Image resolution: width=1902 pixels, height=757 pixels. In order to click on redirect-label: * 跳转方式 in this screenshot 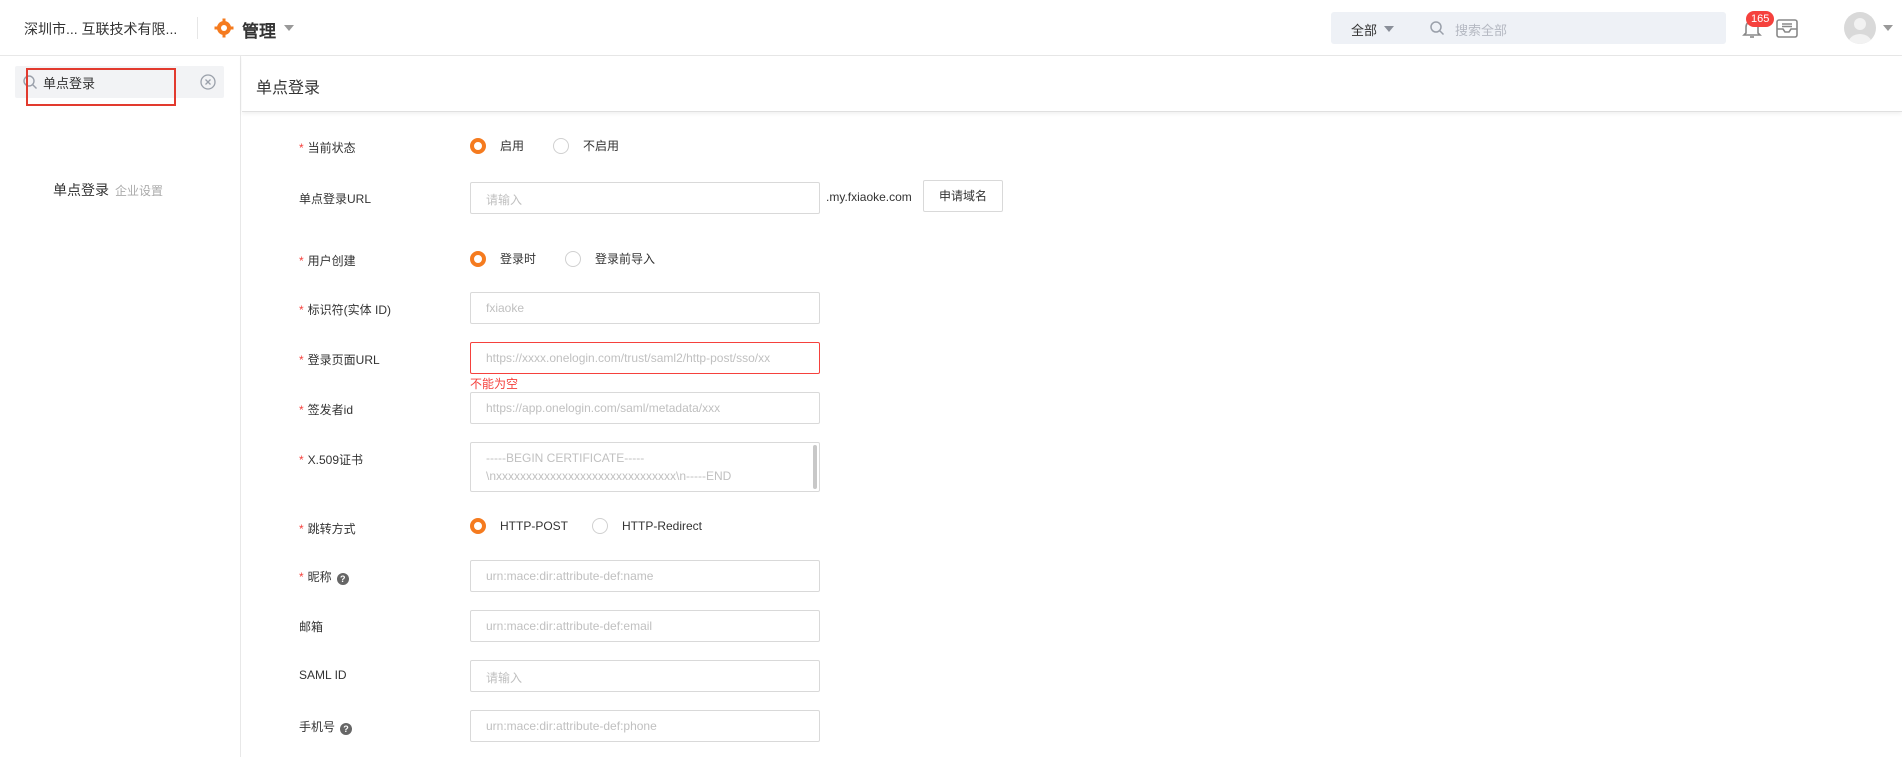, I will do `click(327, 529)`.